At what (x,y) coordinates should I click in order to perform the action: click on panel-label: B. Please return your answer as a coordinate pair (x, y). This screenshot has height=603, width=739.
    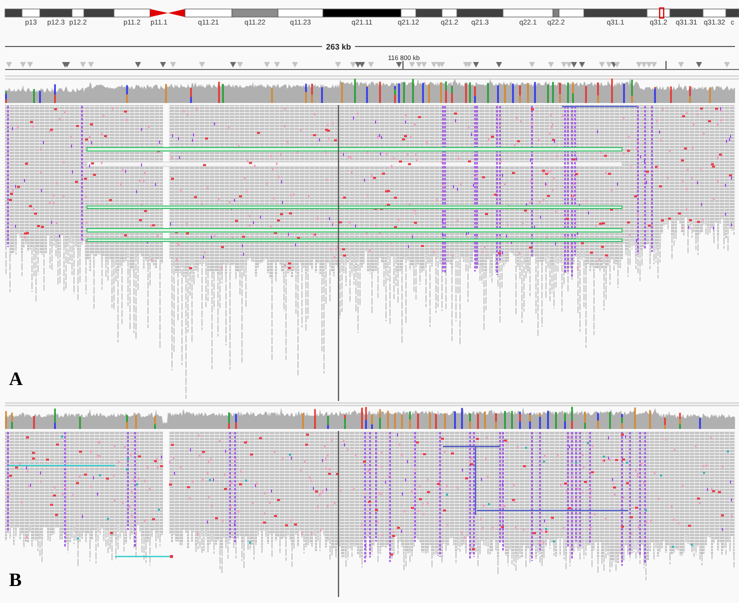
    Looking at the image, I should click on (15, 580).